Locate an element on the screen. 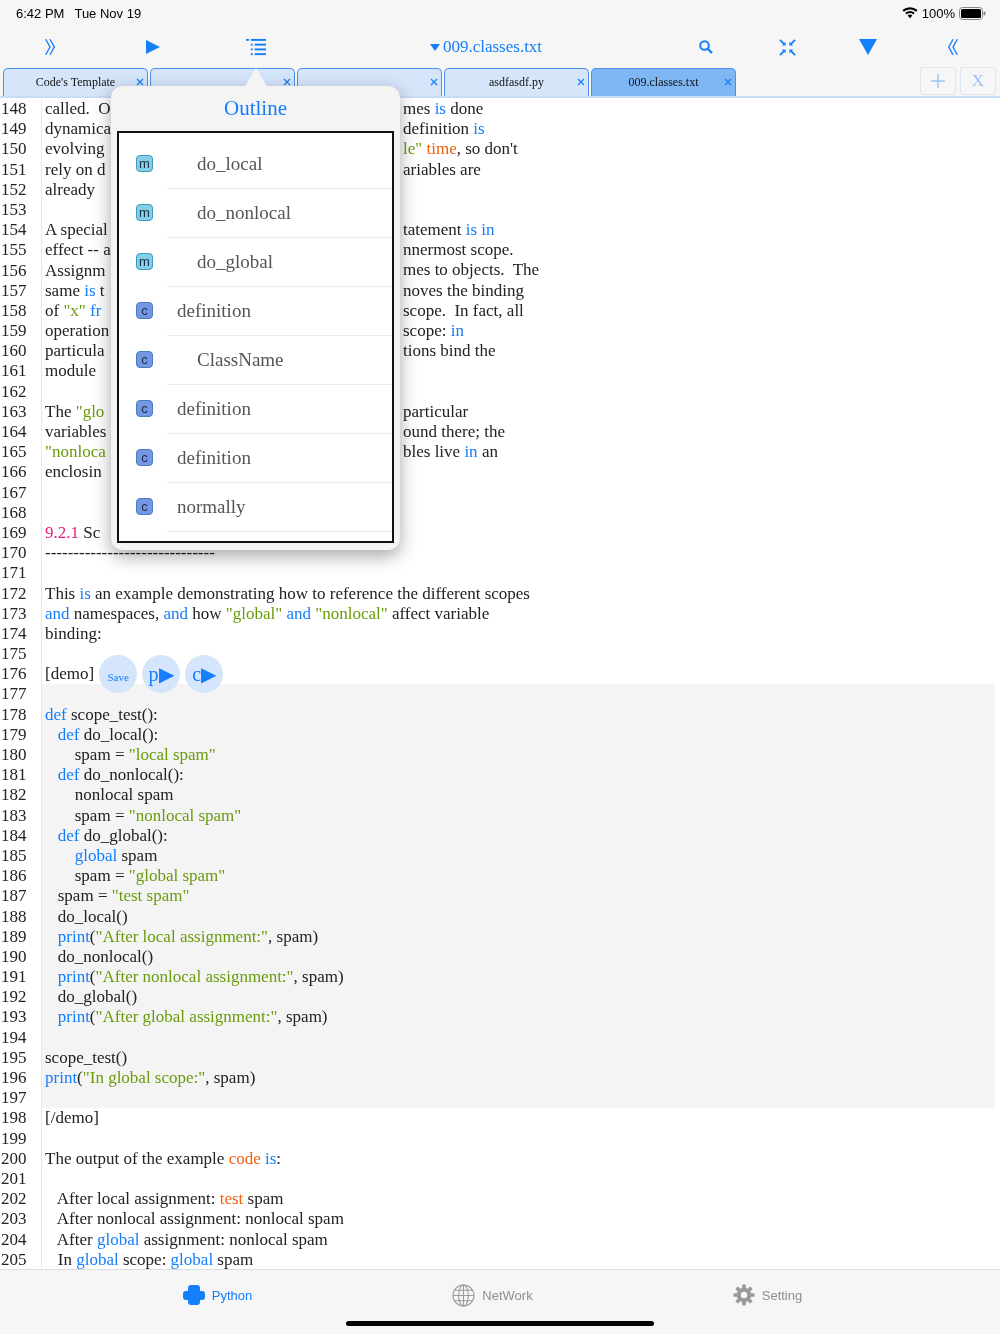 The image size is (1000, 1334). battery-percent: 100% is located at coordinates (938, 13).